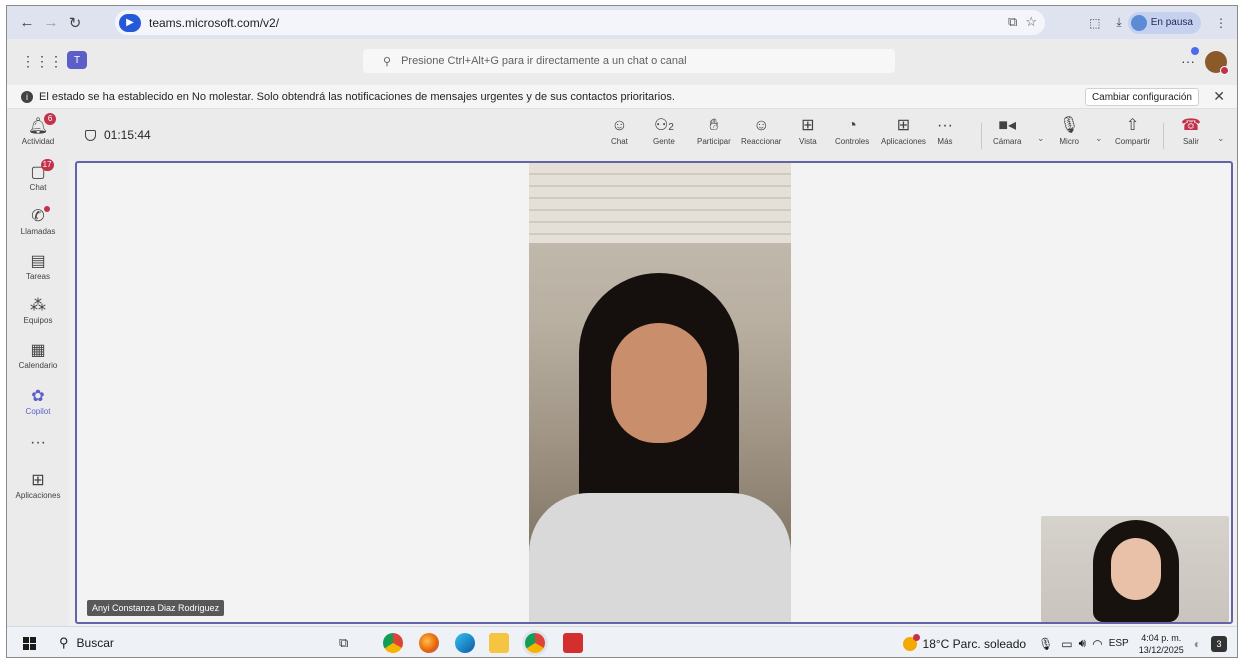  What do you see at coordinates (40, 216) in the screenshot?
I see `phone-icon: ✆` at bounding box center [40, 216].